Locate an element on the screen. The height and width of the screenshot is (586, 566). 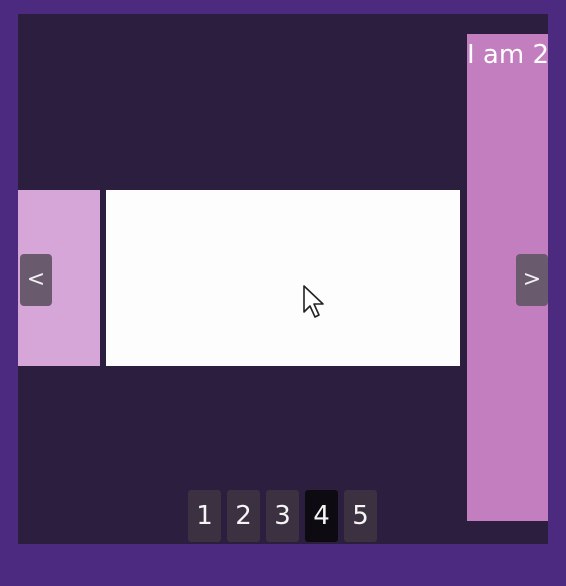
page-button-1: 1 is located at coordinates (204, 516).